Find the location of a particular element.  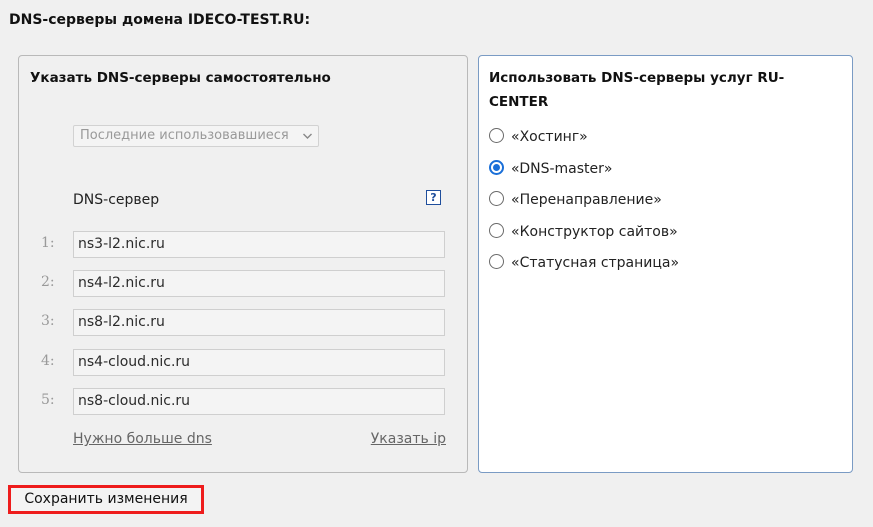

recent-servers-select: Последние использовавшиеся is located at coordinates (196, 136).